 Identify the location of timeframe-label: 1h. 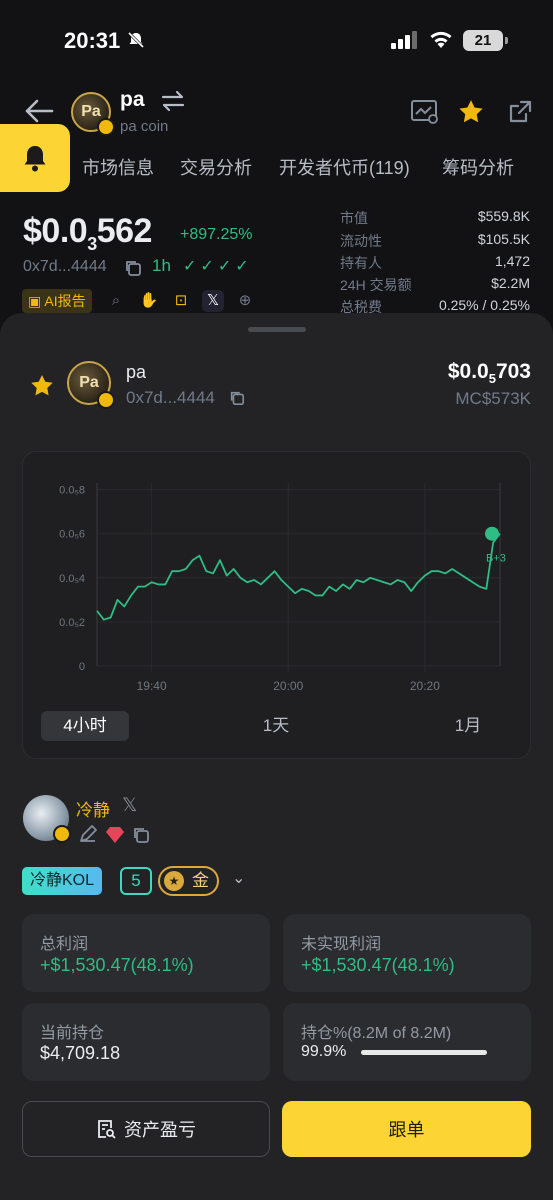
(161, 265).